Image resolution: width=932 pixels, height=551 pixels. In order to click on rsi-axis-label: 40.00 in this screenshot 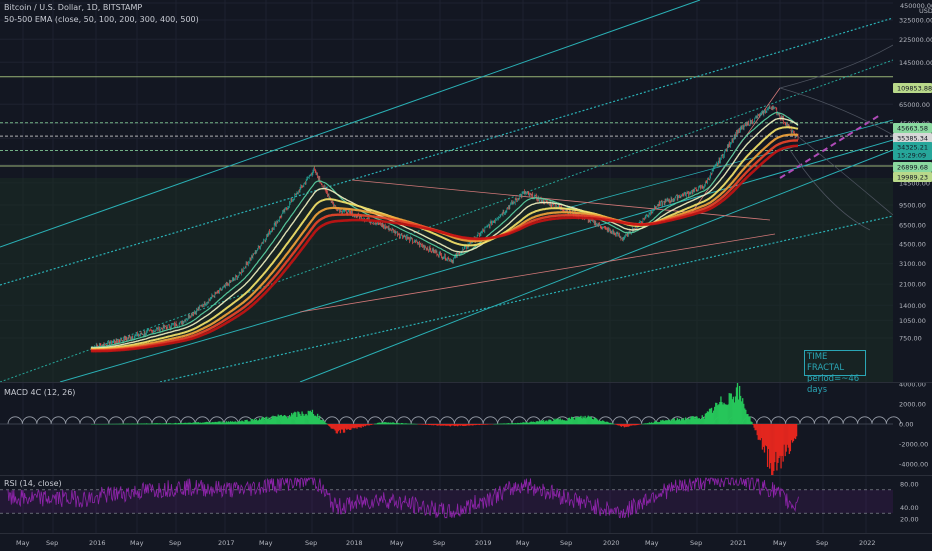, I will do `click(909, 508)`.